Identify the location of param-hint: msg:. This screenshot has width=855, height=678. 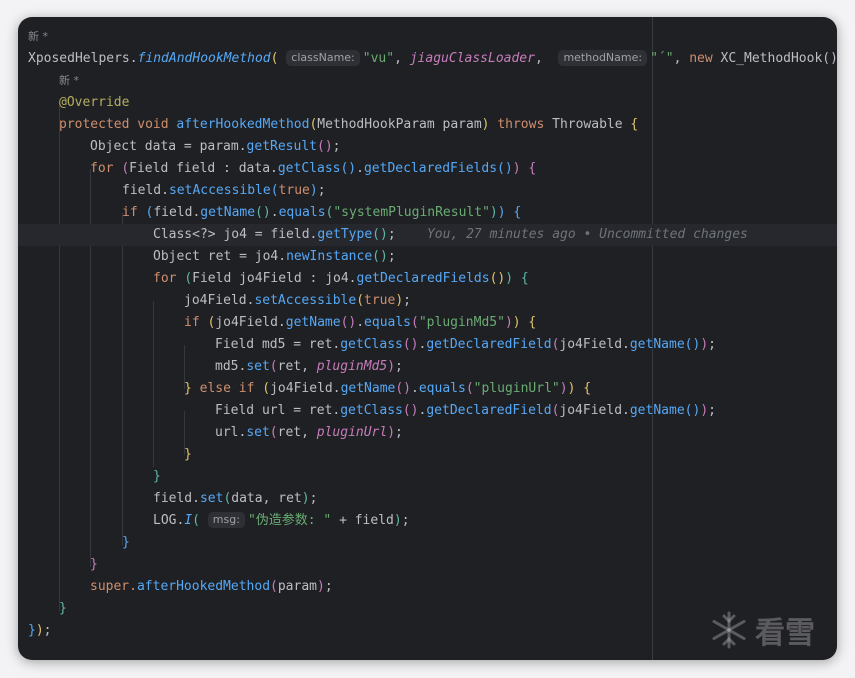
(226, 520).